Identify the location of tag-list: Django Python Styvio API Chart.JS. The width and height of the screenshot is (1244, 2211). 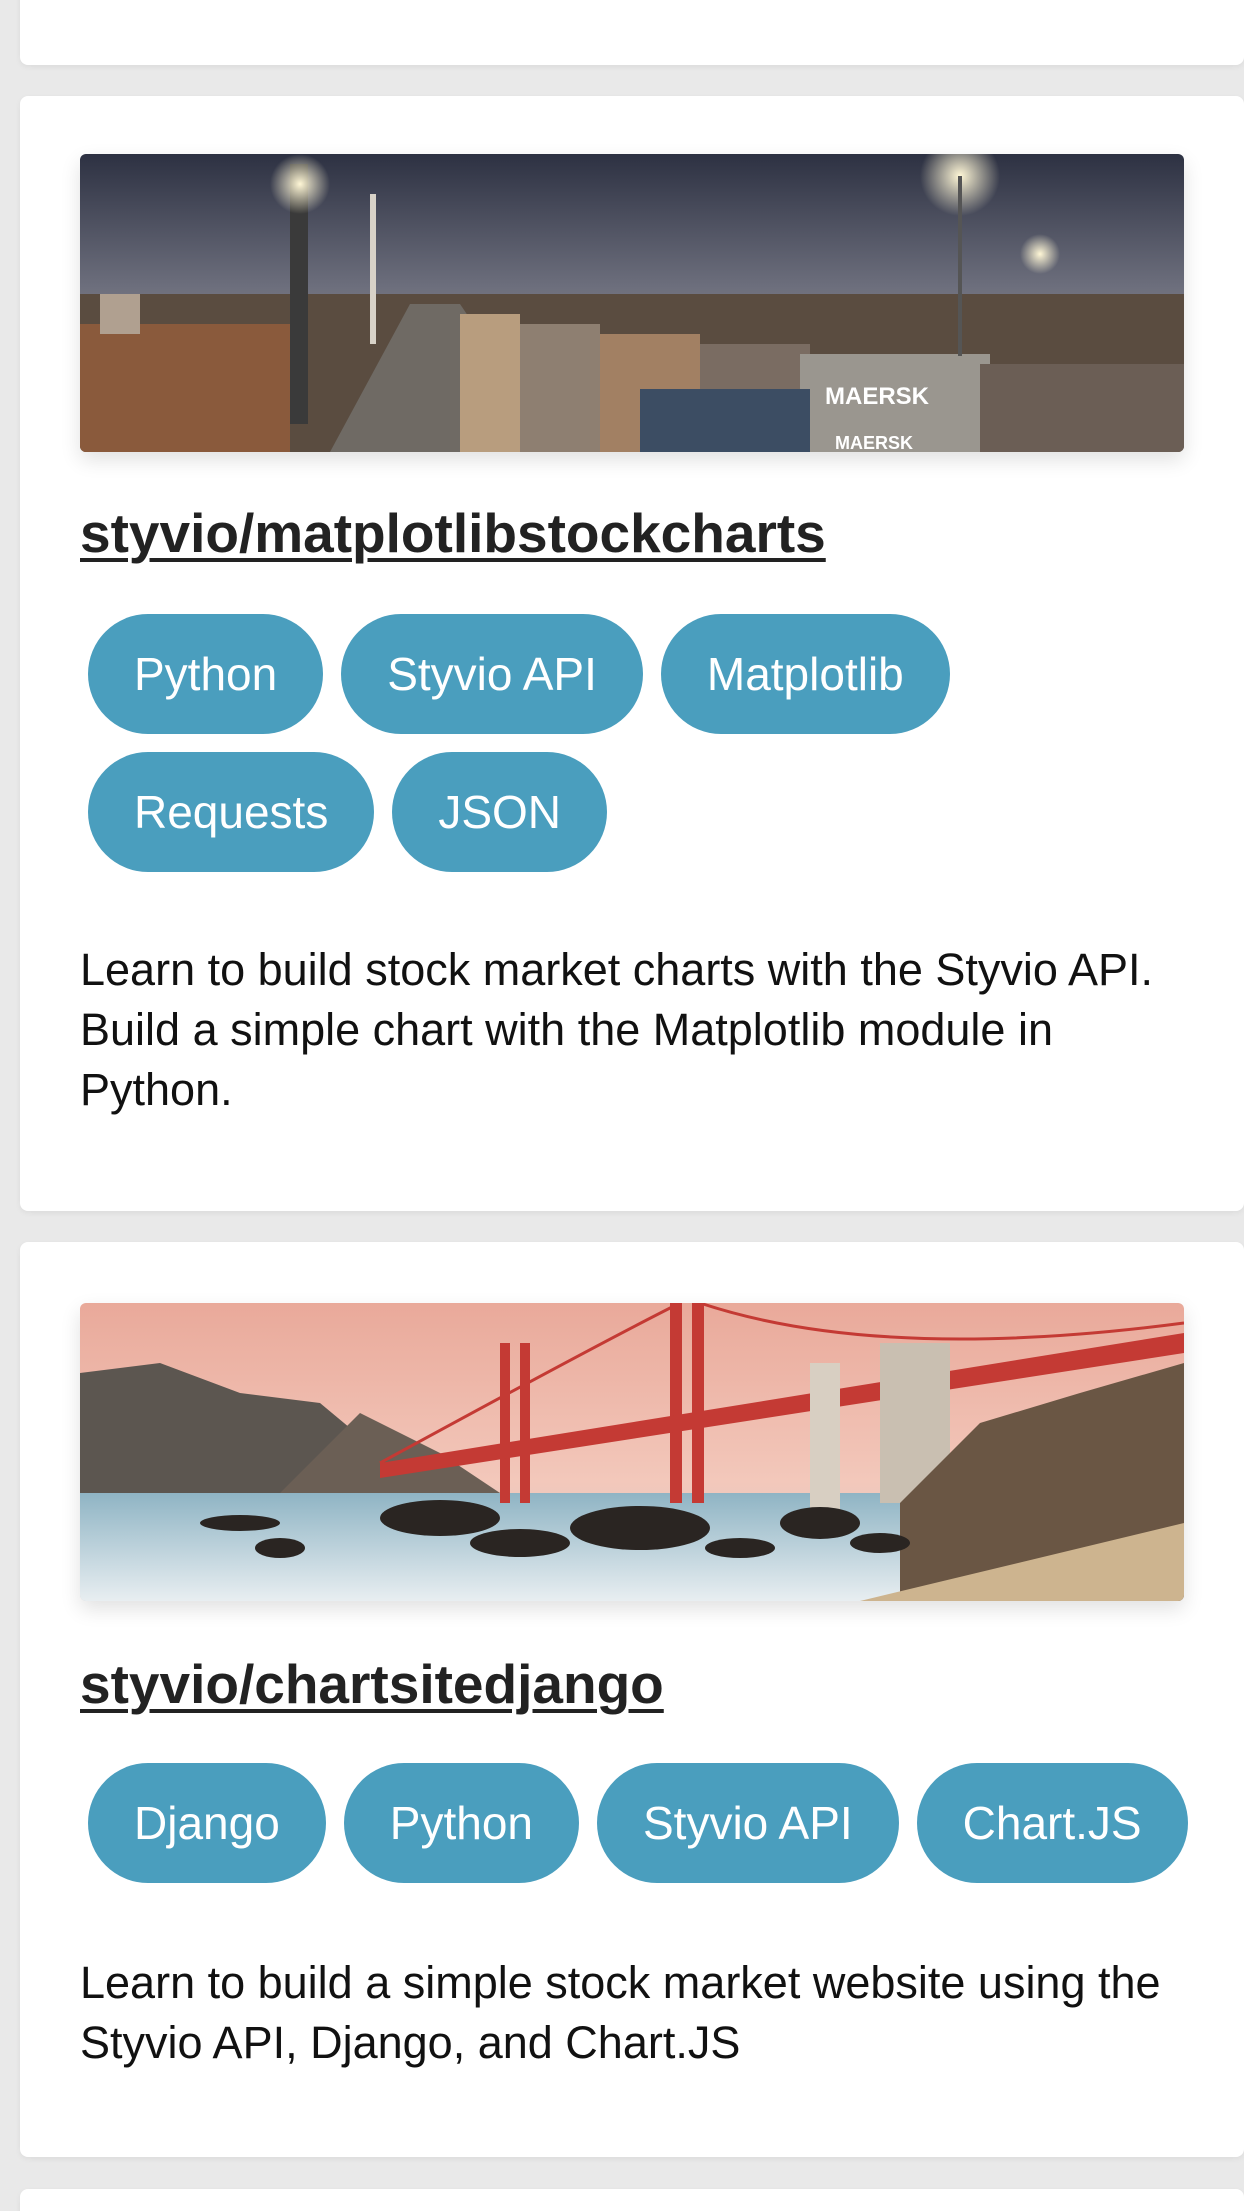
(666, 1832).